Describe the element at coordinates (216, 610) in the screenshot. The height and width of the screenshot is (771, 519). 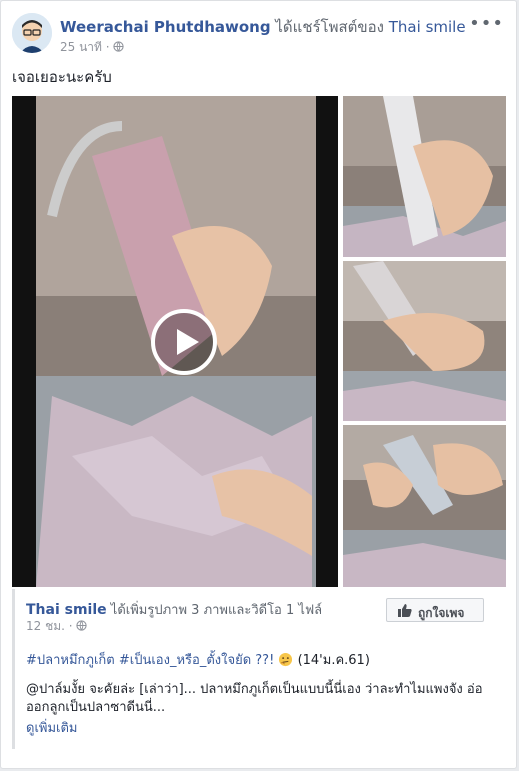
I see `shared-action-text: ได้เพิ่มรูปภาพ 3 ภาพและวิดีโอ 1 ไฟล์` at that location.